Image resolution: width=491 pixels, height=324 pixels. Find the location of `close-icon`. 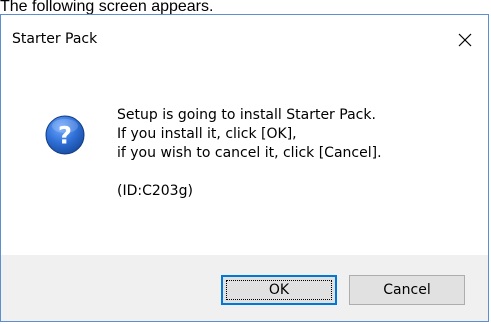

close-icon is located at coordinates (465, 40).